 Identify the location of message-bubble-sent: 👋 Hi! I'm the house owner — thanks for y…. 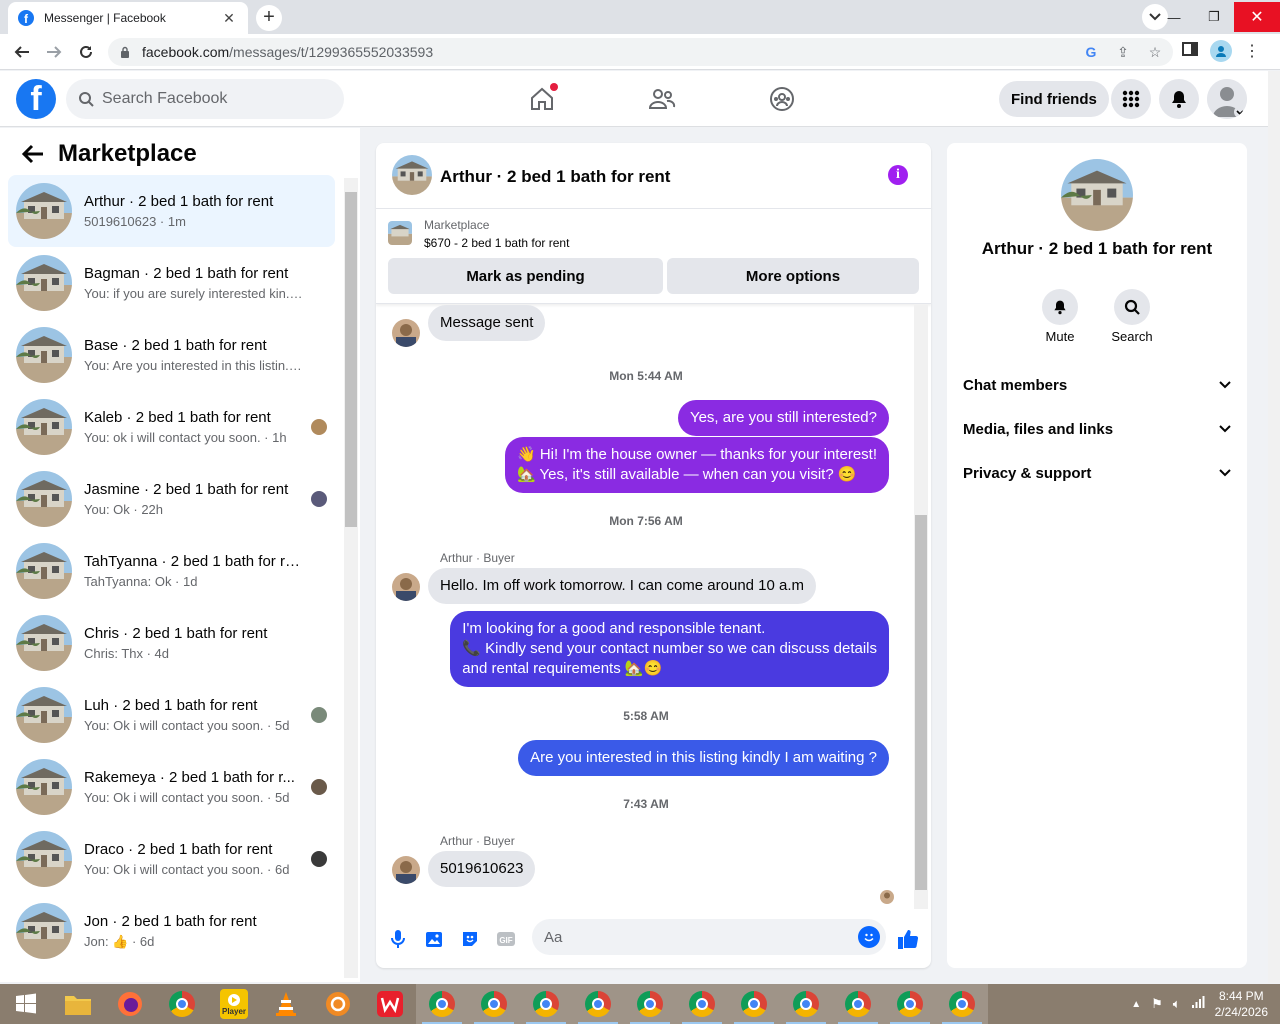
(696, 465).